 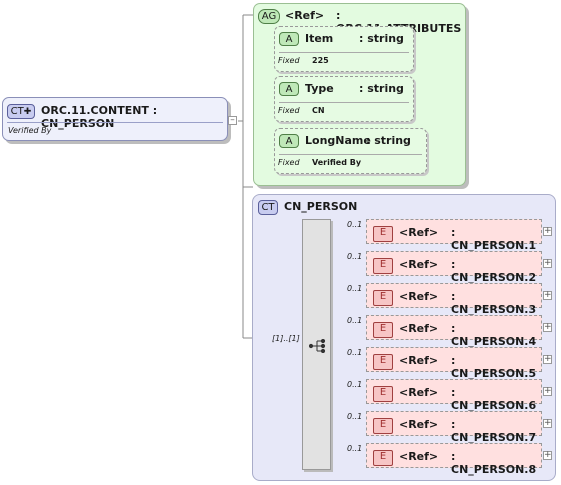 I want to click on collapse-toggle: –, so click(x=232, y=120).